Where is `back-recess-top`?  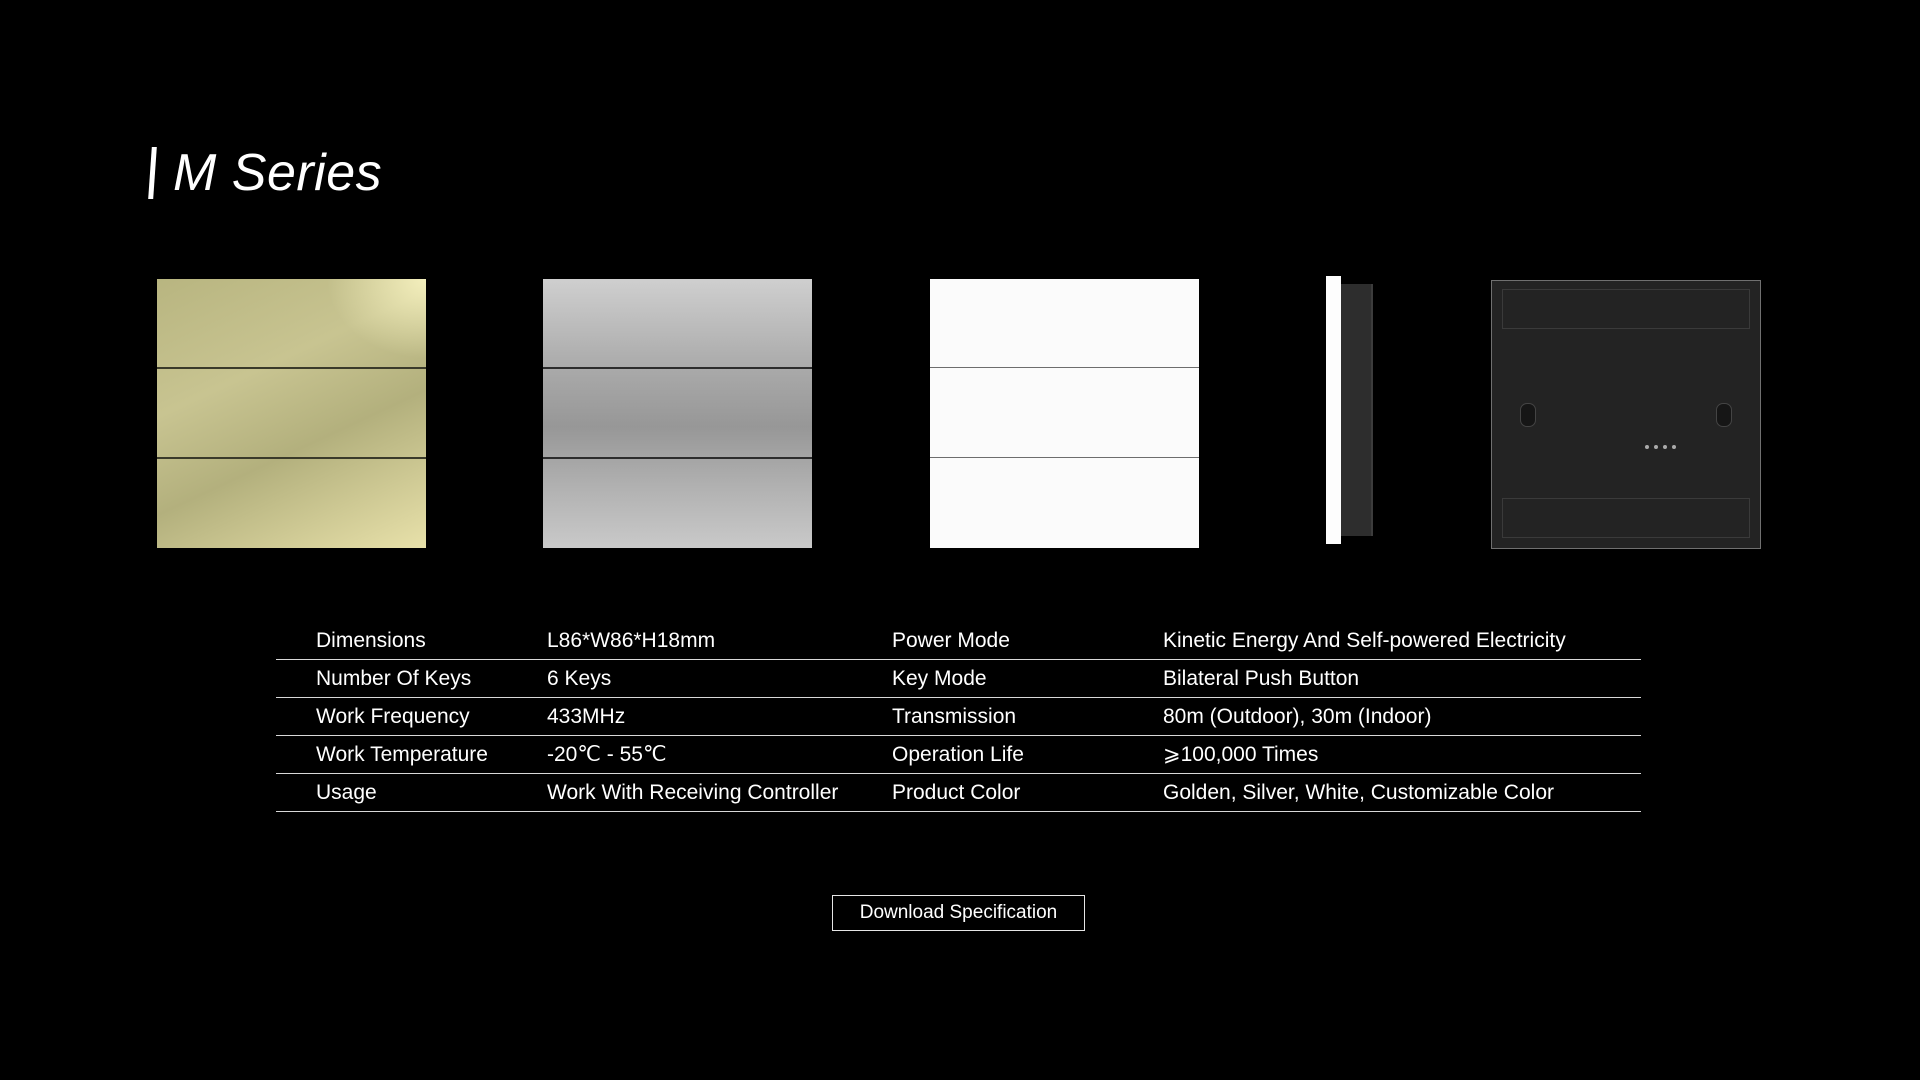 back-recess-top is located at coordinates (1626, 309).